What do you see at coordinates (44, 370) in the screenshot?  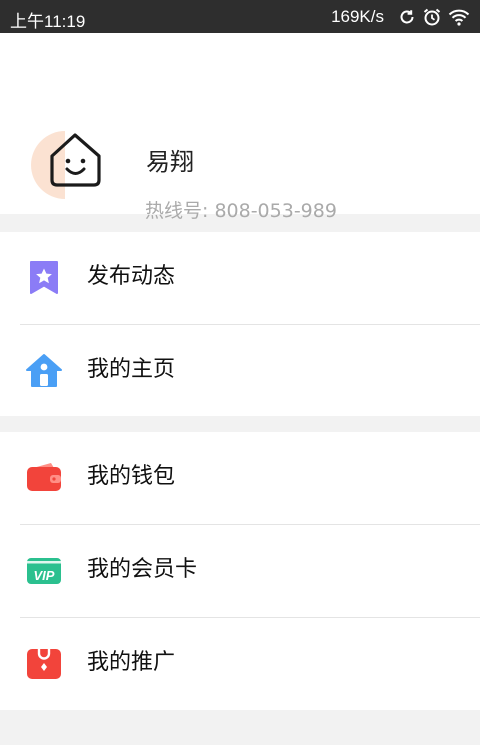 I see `home-icon` at bounding box center [44, 370].